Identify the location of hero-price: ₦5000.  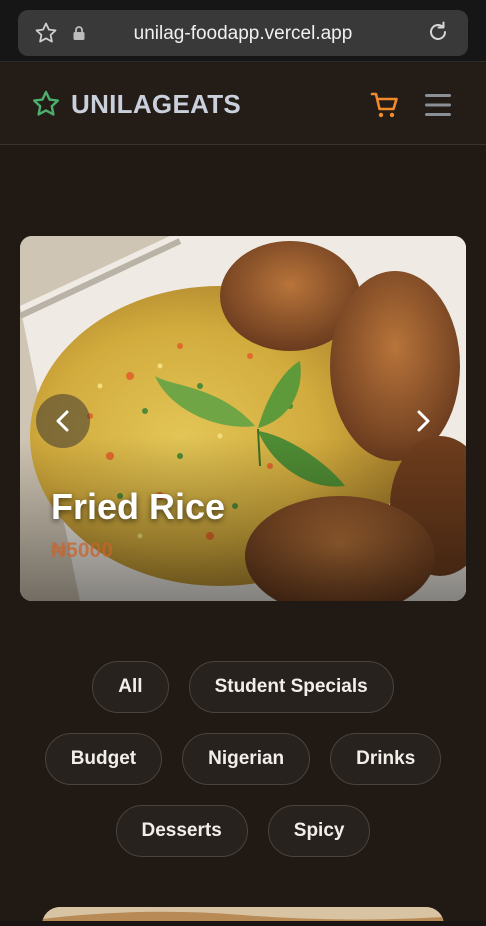
(82, 550).